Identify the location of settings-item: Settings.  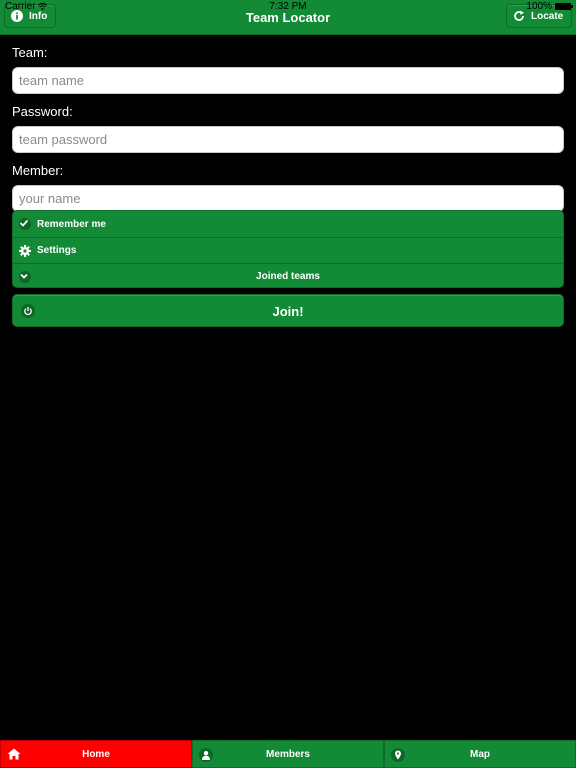
(288, 250).